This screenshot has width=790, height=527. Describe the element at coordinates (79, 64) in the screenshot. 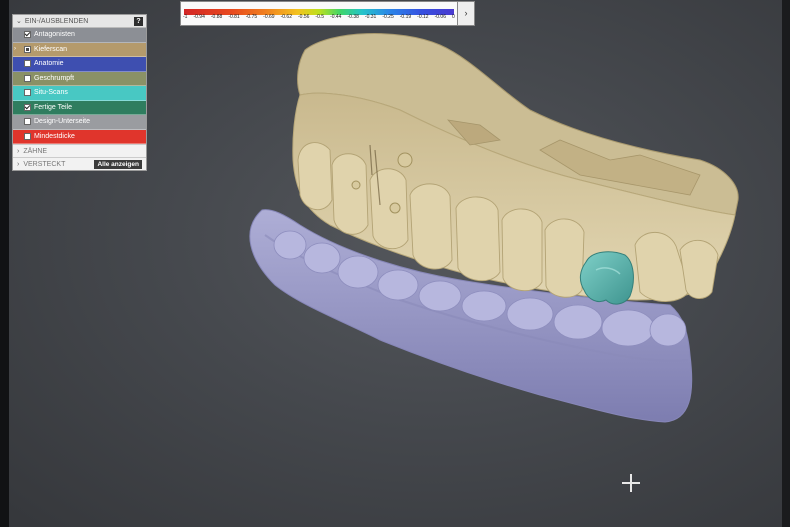

I see `layer-row: Anatomie` at that location.